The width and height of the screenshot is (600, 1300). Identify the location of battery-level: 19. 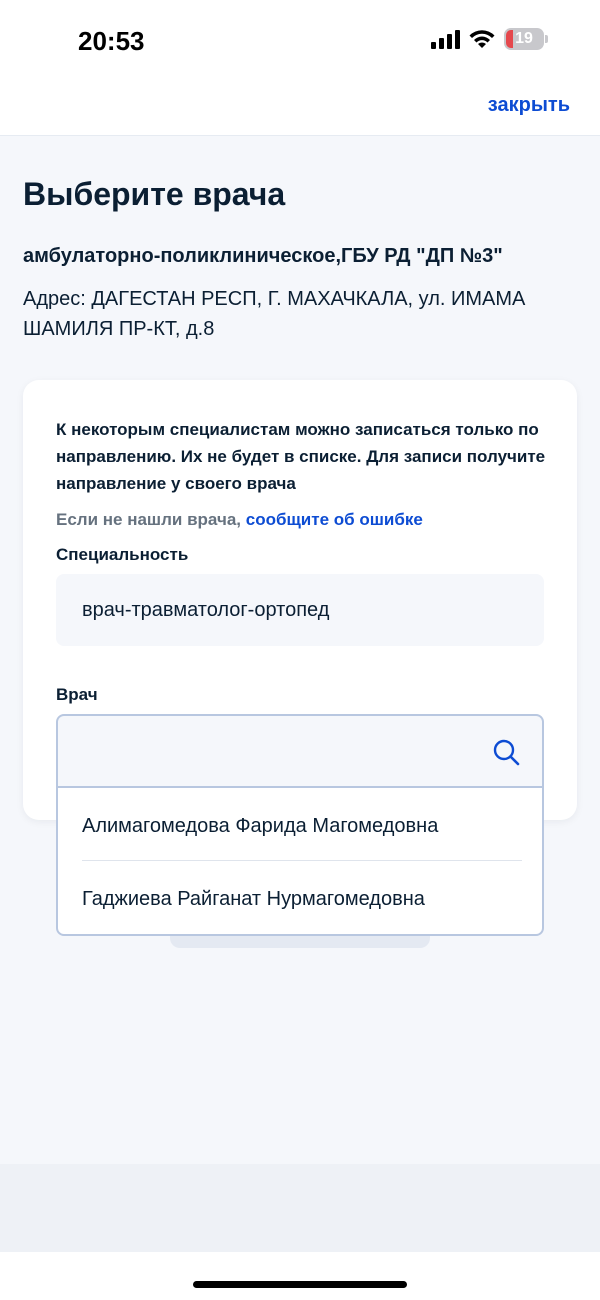
(524, 38).